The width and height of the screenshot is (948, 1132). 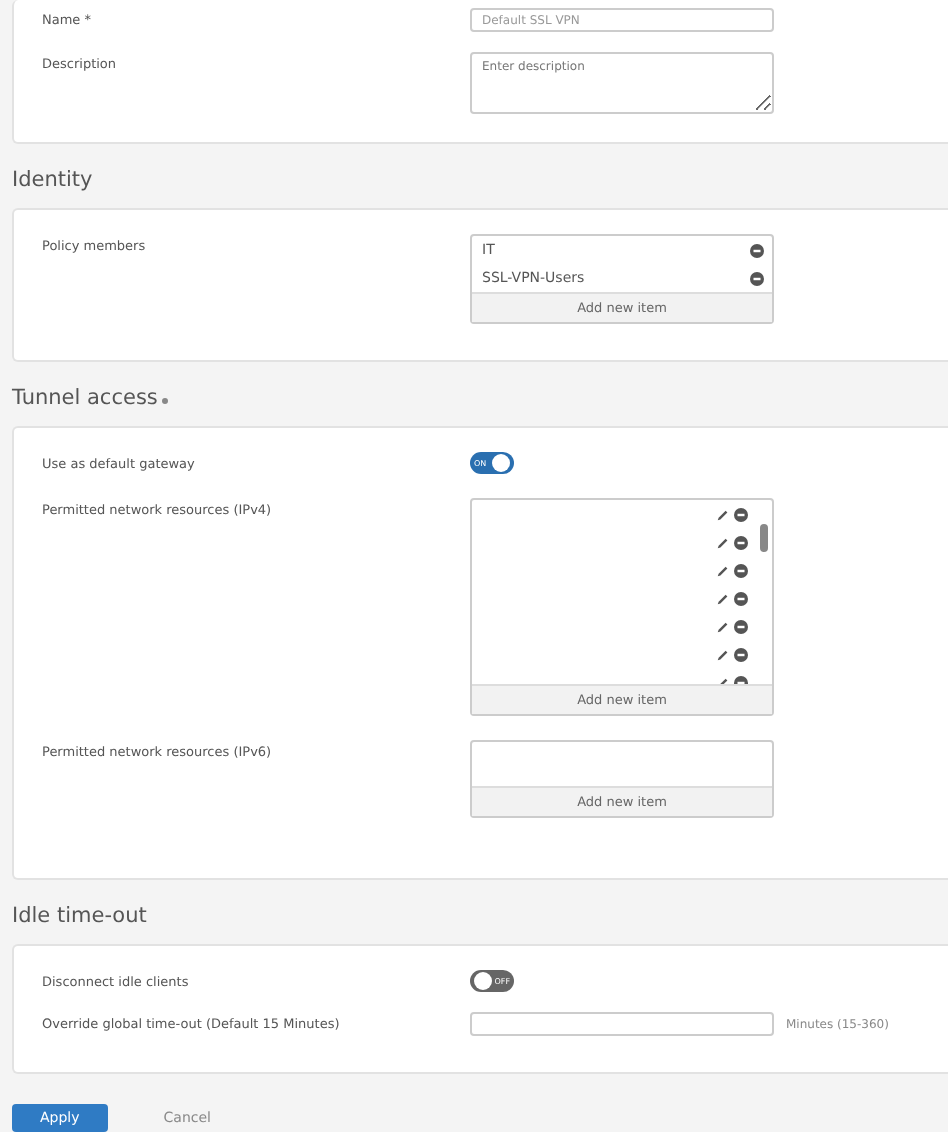 What do you see at coordinates (85, 398) in the screenshot?
I see `section-title: Tunnel access` at bounding box center [85, 398].